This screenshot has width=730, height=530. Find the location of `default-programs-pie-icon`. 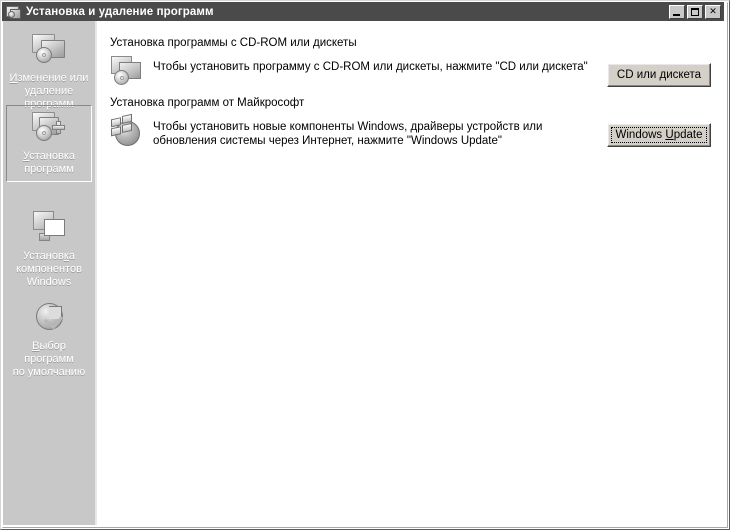

default-programs-pie-icon is located at coordinates (49, 318).